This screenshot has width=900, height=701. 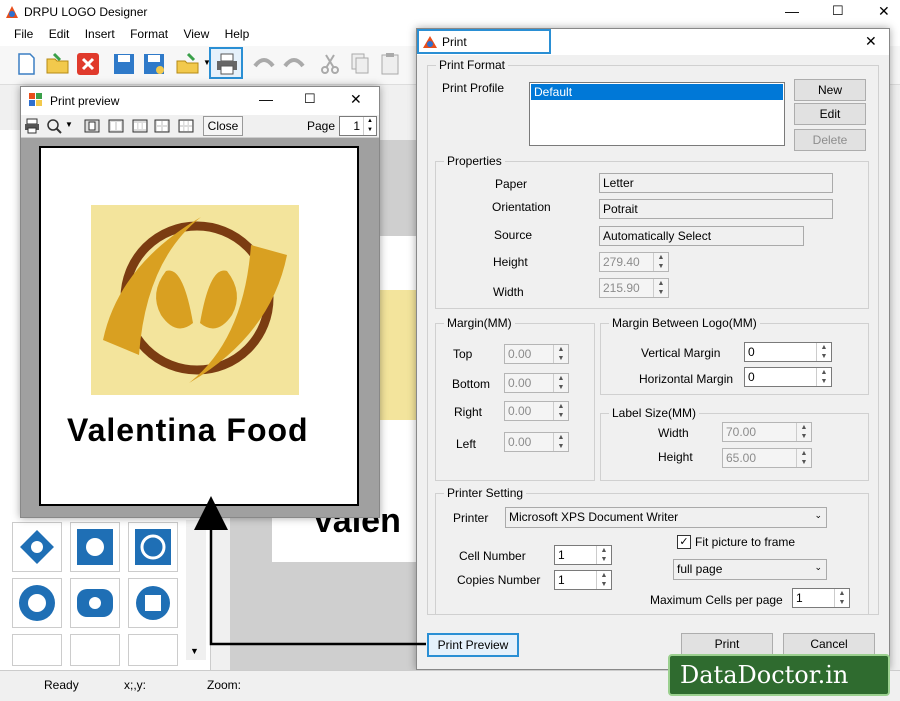 What do you see at coordinates (520, 383) in the screenshot?
I see `margin-bottom-value: 0.00` at bounding box center [520, 383].